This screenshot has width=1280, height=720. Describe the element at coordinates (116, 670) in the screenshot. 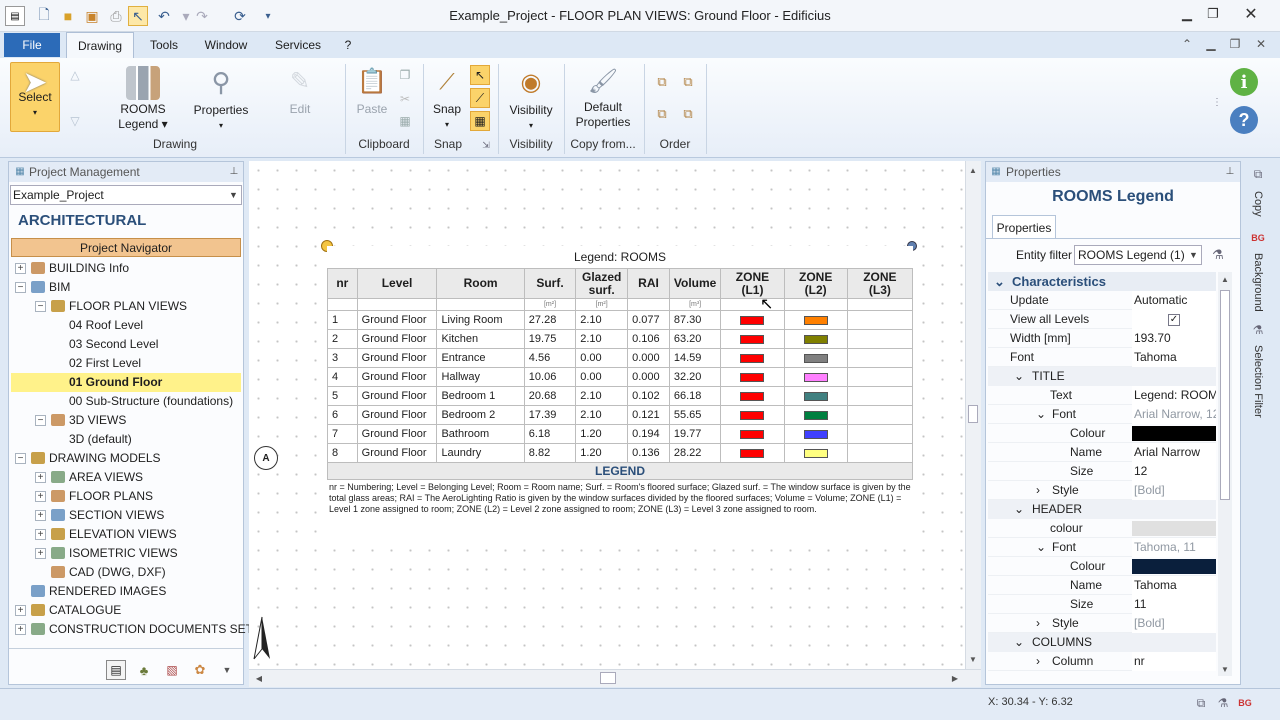

I see `report-icon: ▤` at that location.